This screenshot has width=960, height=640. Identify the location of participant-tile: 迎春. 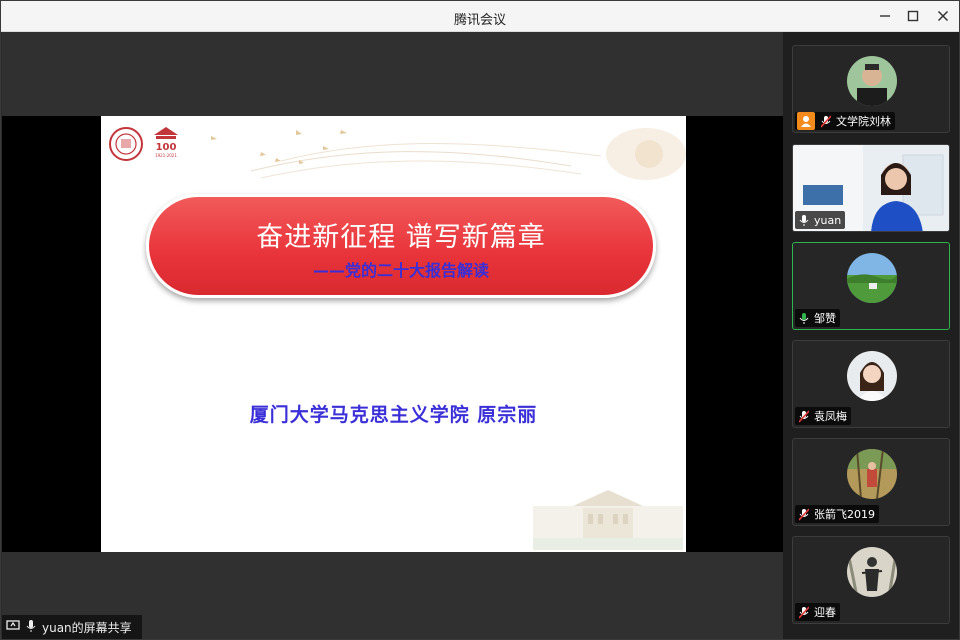
(871, 580).